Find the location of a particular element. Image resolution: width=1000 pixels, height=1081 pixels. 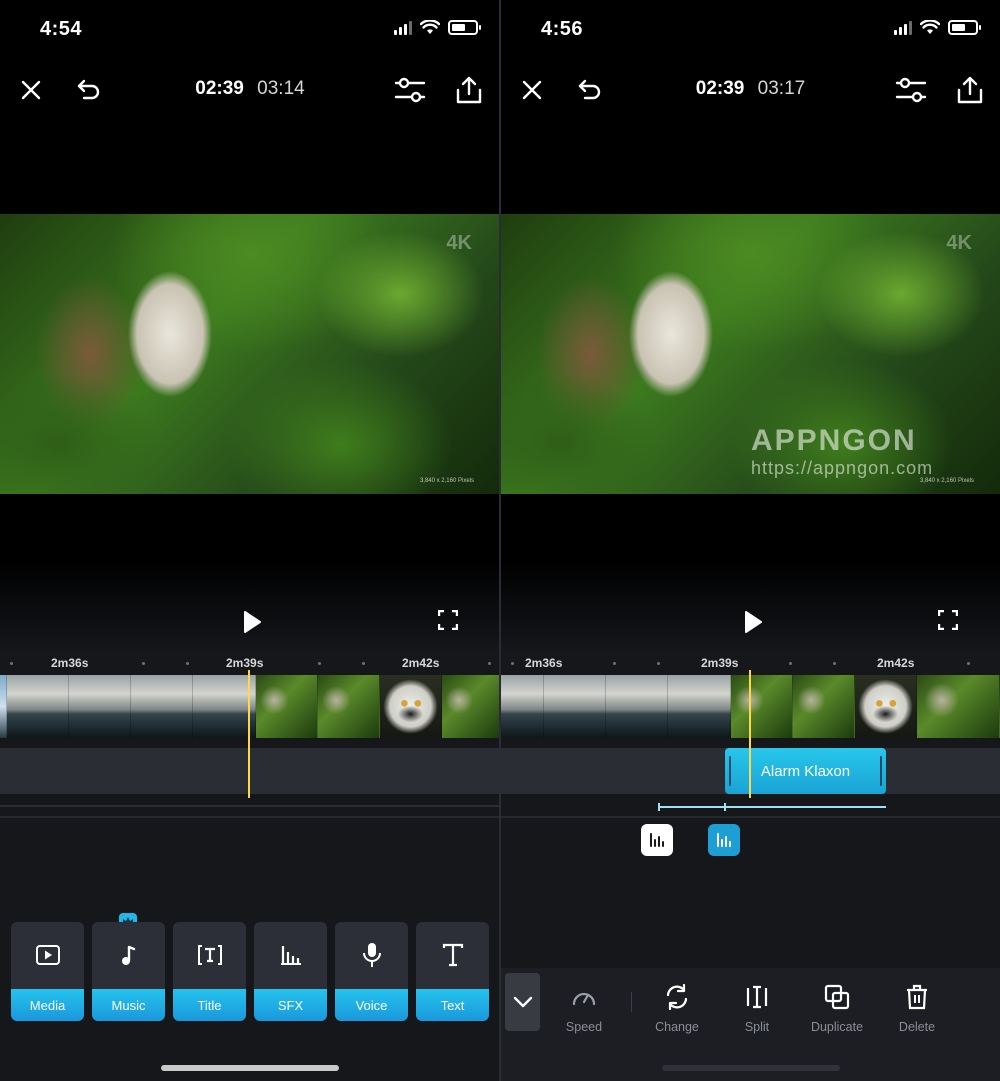

music-label: Music is located at coordinates (128, 1005).